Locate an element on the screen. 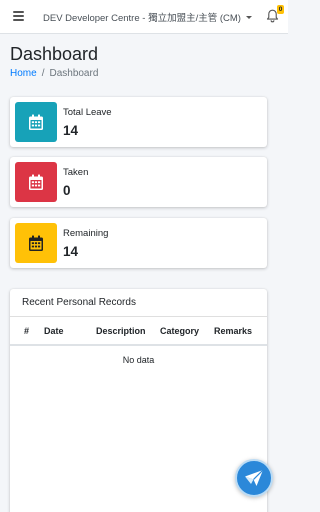 This screenshot has height=512, width=320. breadcrumb-home-link: Home is located at coordinates (23, 73).